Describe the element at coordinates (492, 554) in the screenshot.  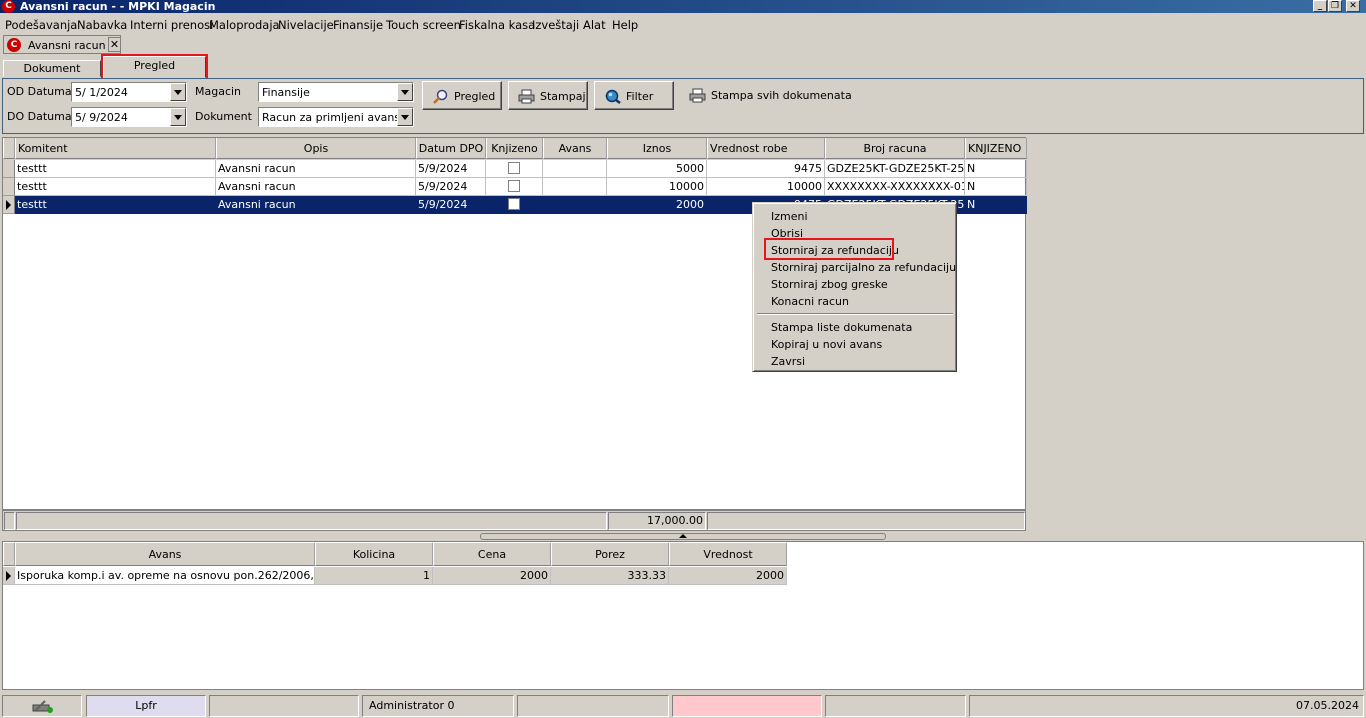
I see `col-cena: Cena` at that location.